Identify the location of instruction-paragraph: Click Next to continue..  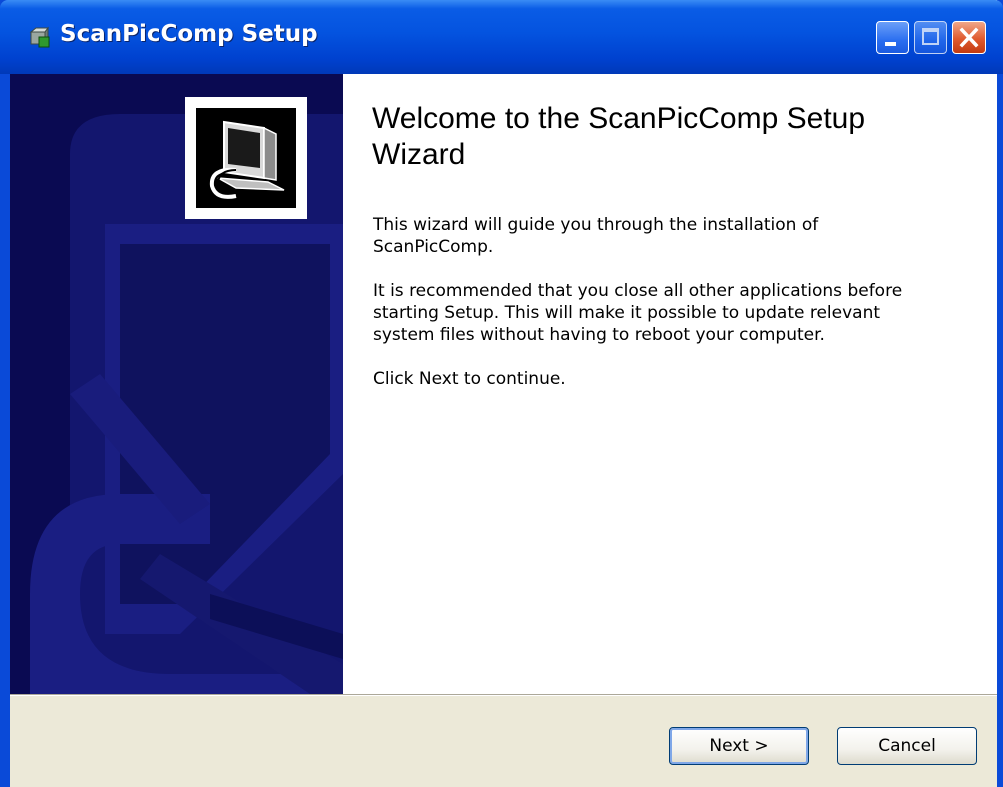
(469, 379).